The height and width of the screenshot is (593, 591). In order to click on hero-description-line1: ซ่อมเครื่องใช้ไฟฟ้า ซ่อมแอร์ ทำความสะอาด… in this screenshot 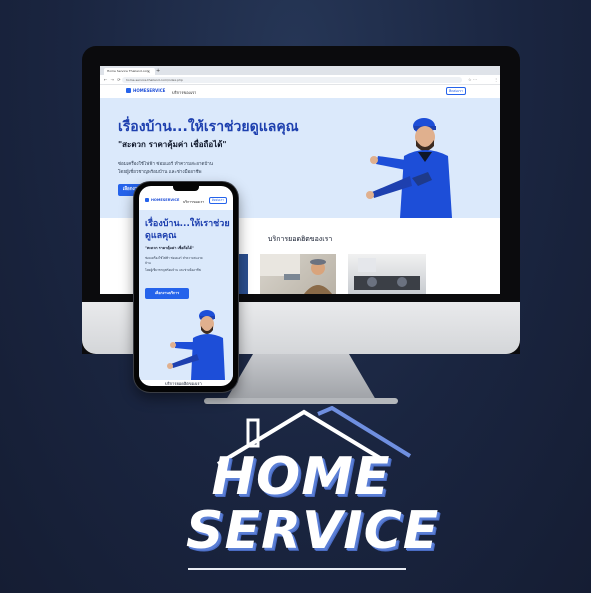, I will do `click(165, 164)`.